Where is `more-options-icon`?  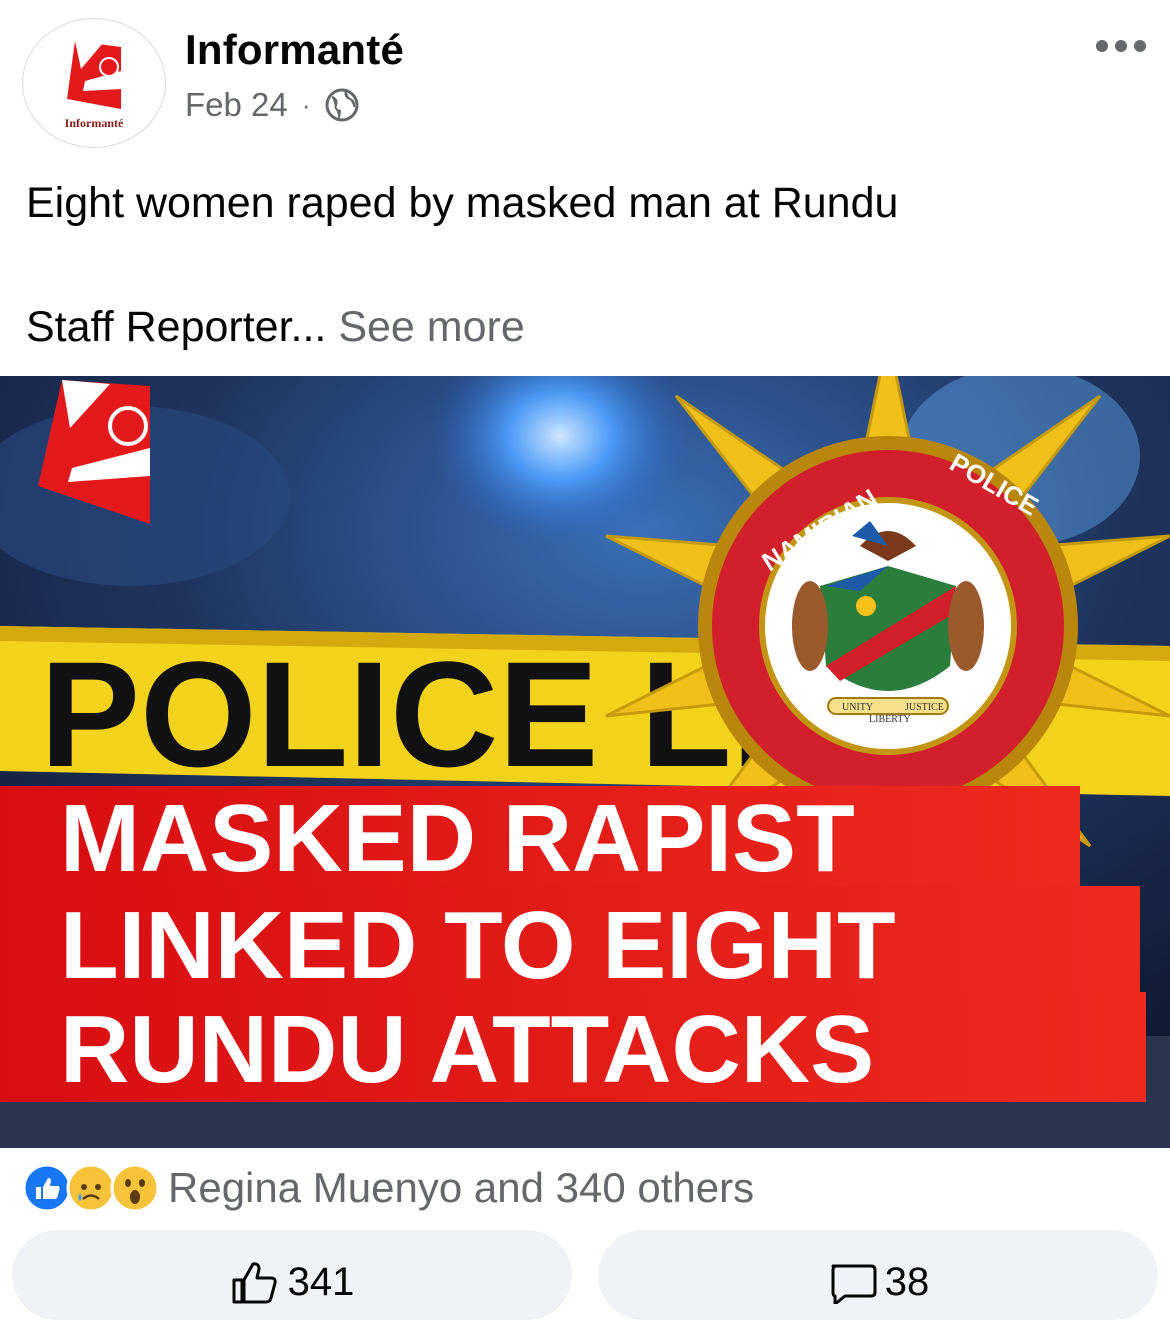 more-options-icon is located at coordinates (1121, 46).